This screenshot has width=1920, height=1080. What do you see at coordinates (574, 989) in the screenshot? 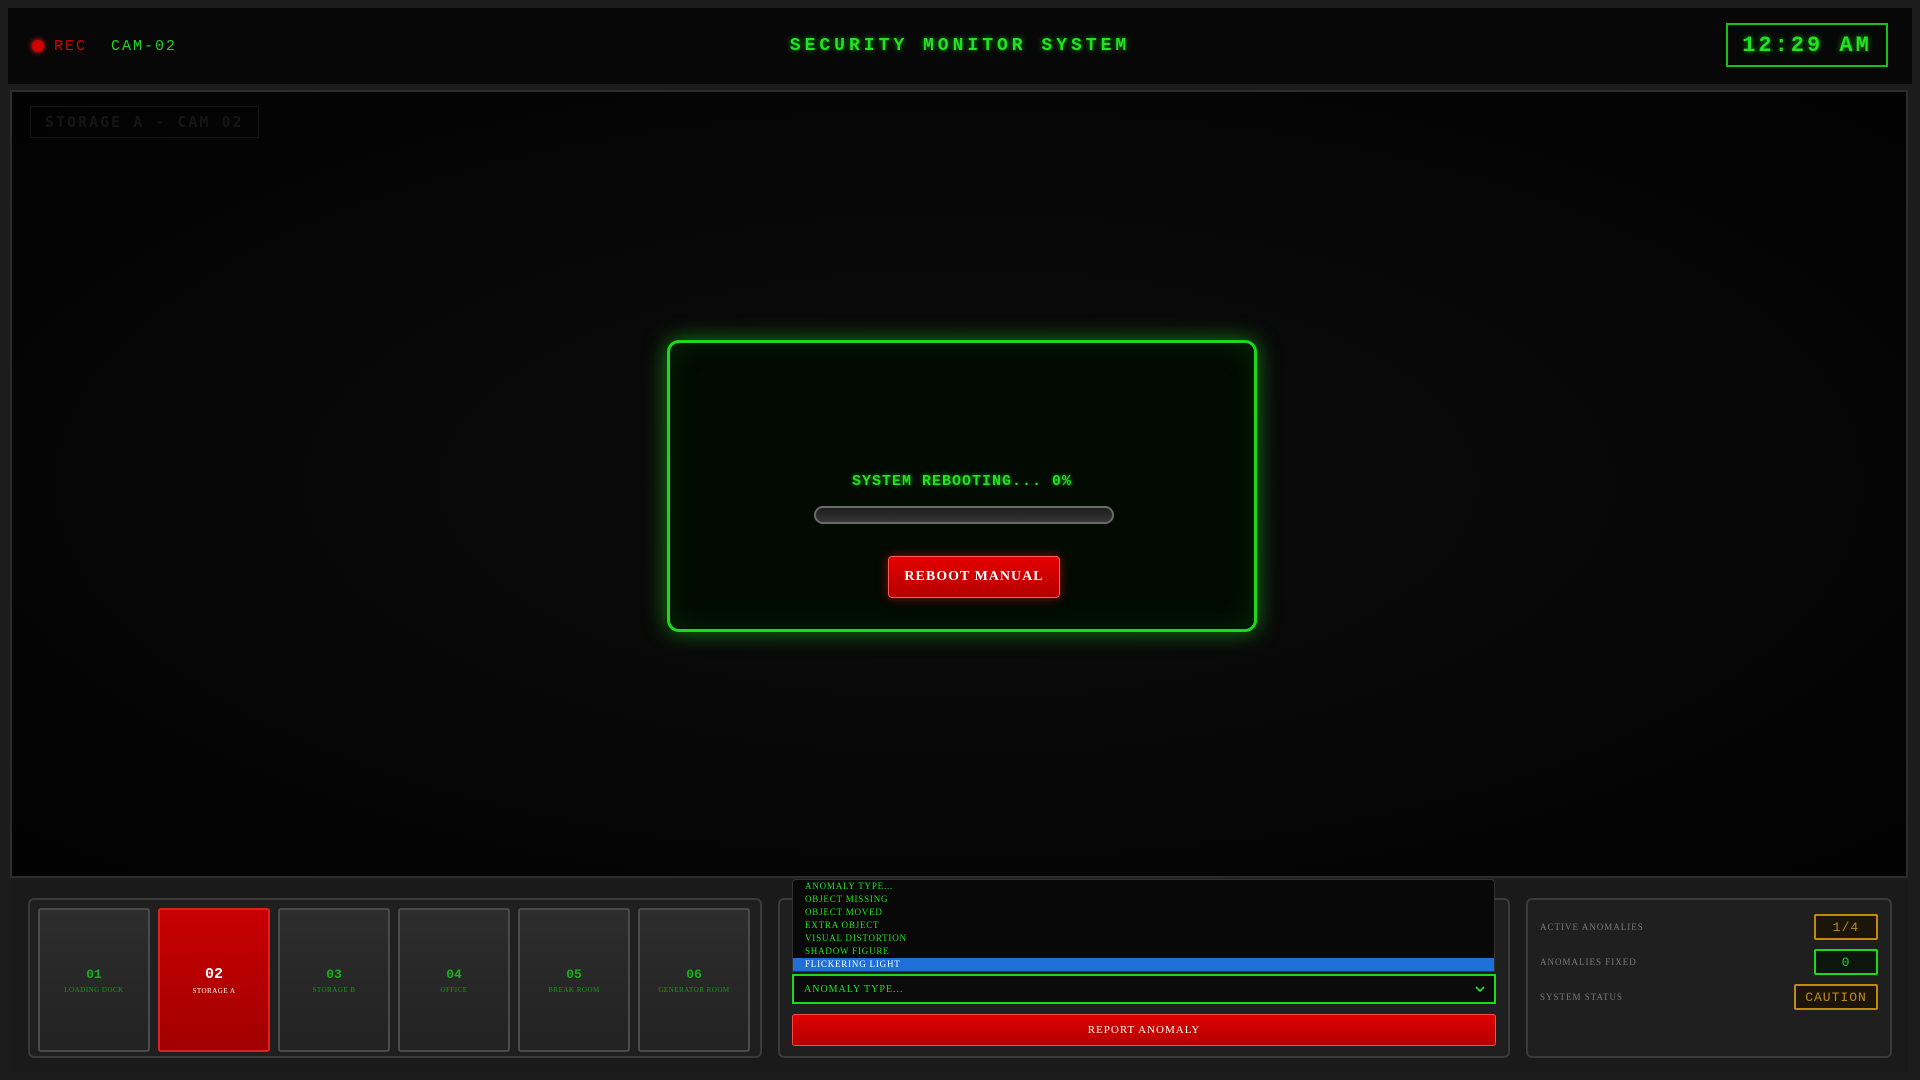
I see `camera-name: BREAK ROOM` at bounding box center [574, 989].